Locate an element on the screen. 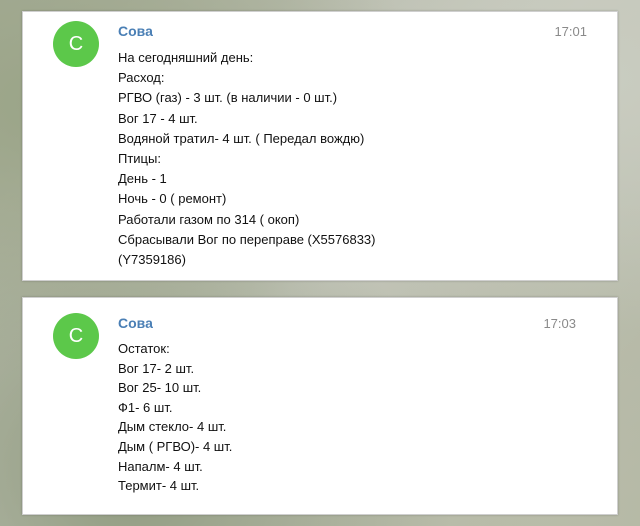 Image resolution: width=640 pixels, height=526 pixels. message-time: 17:01 is located at coordinates (570, 31).